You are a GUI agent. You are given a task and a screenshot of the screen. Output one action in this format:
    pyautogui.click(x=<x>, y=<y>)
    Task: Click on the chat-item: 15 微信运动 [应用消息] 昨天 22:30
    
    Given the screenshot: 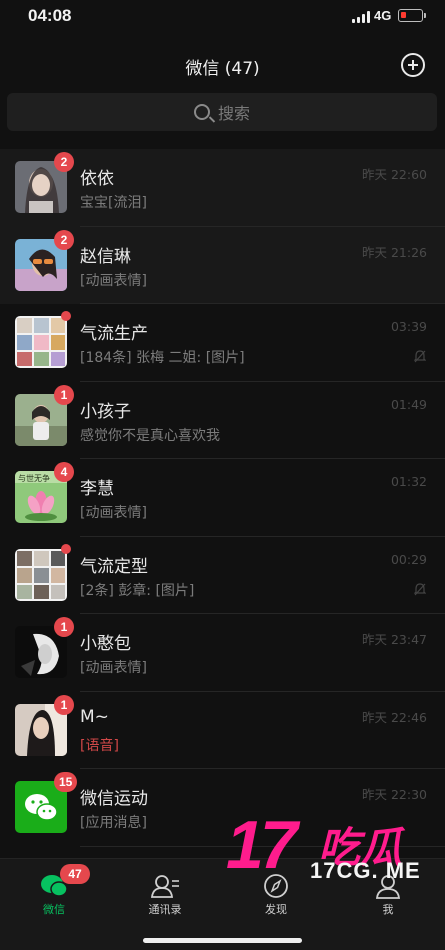 What is the action you would take?
    pyautogui.click(x=222, y=808)
    